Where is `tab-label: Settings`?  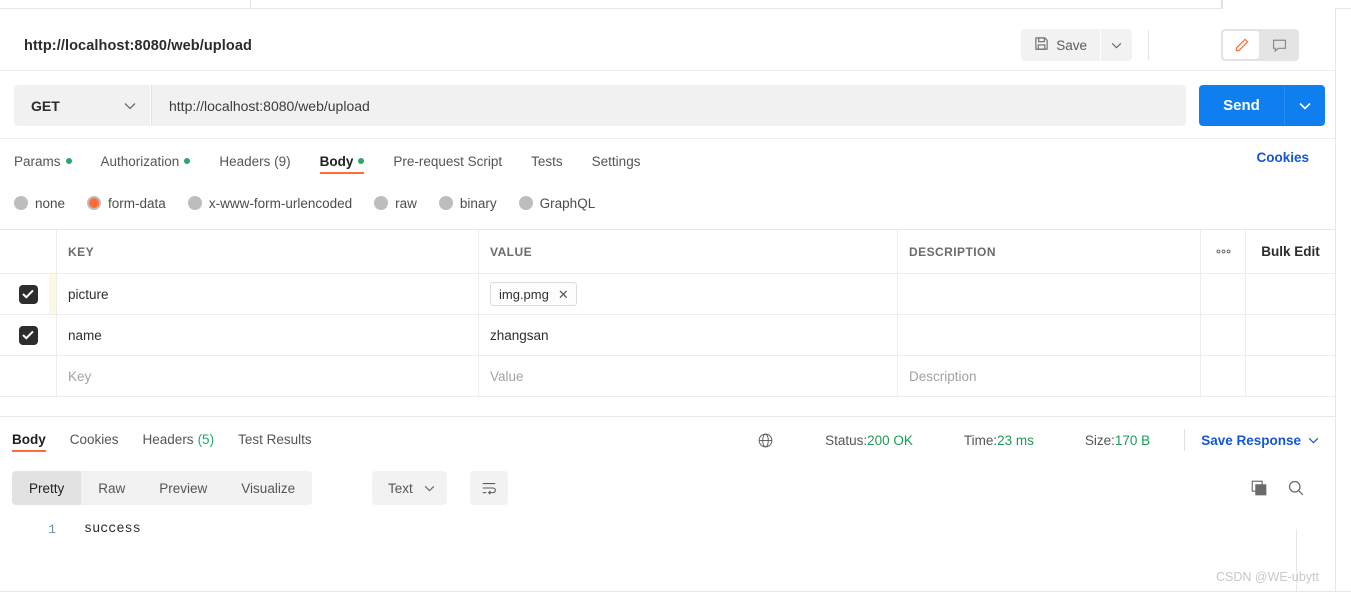
tab-label: Settings is located at coordinates (616, 161).